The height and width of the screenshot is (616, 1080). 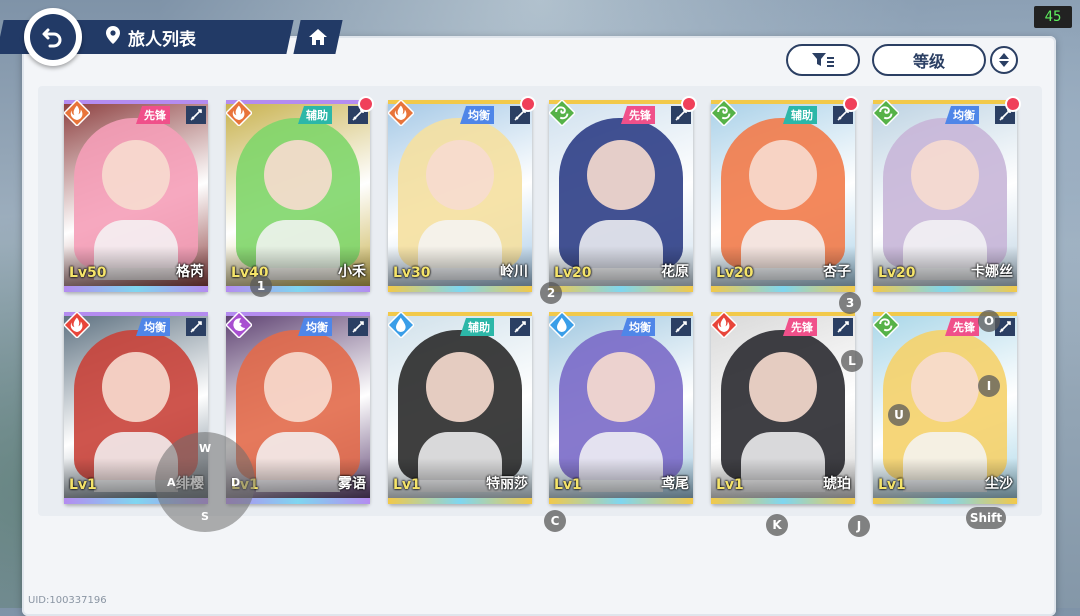 I want to click on character-name: 雾语, so click(x=352, y=484).